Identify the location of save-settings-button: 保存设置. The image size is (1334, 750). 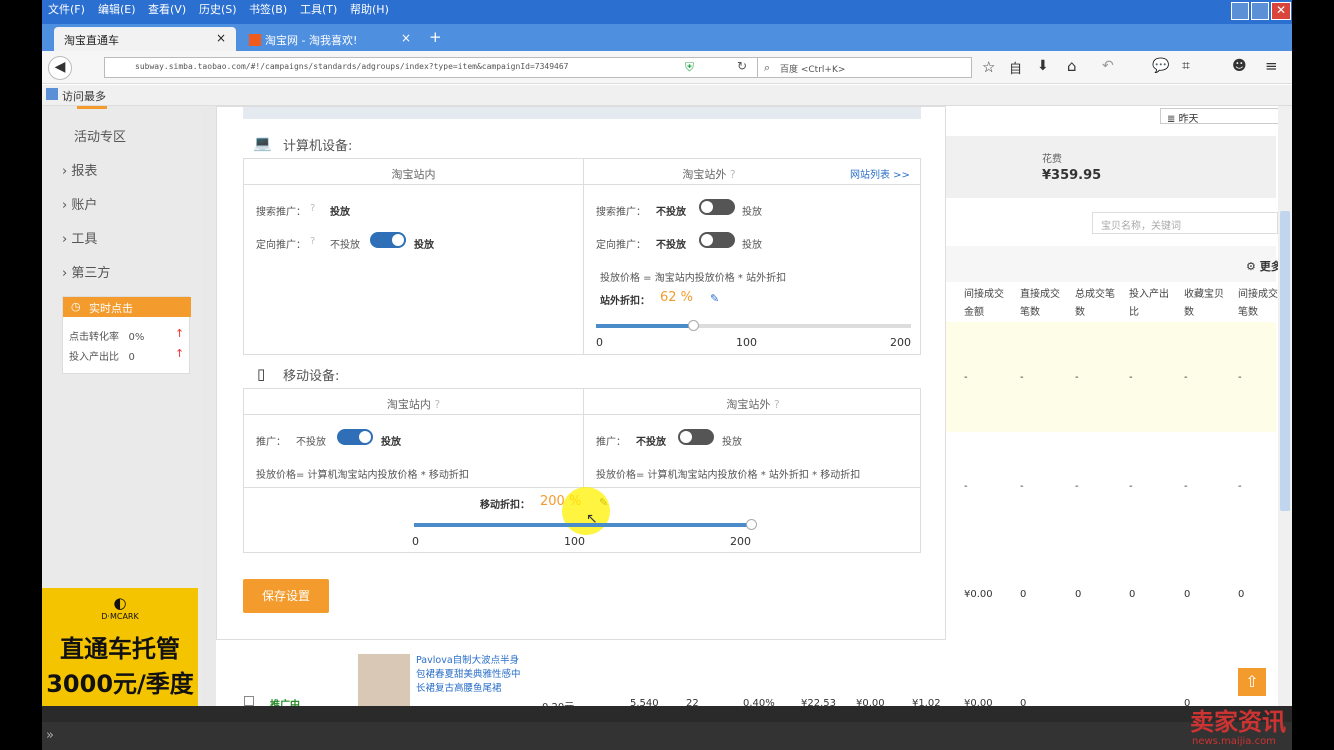
(286, 596).